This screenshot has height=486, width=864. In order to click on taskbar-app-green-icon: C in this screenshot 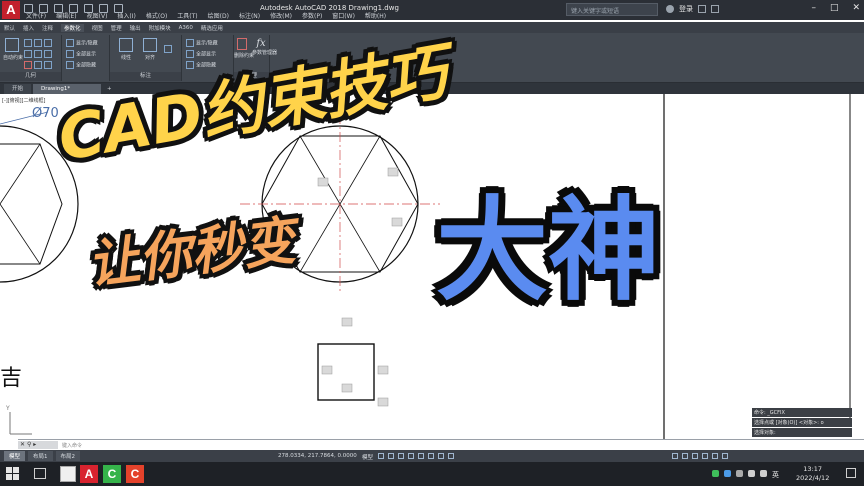, I will do `click(112, 474)`.